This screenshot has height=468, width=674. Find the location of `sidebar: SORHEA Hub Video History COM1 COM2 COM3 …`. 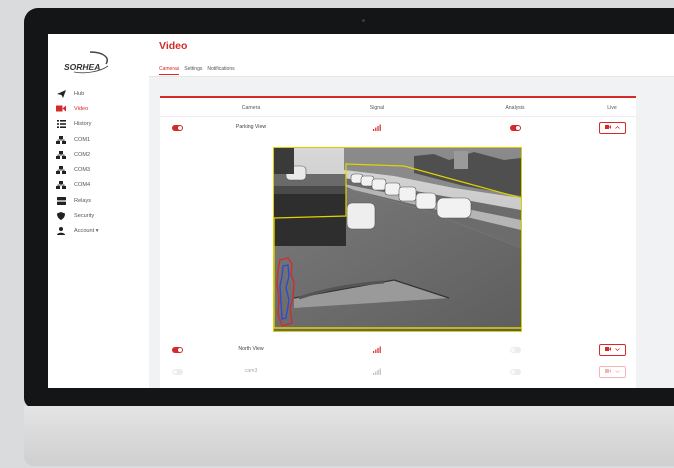

sidebar: SORHEA Hub Video History COM1 COM2 COM3 … is located at coordinates (98, 211).